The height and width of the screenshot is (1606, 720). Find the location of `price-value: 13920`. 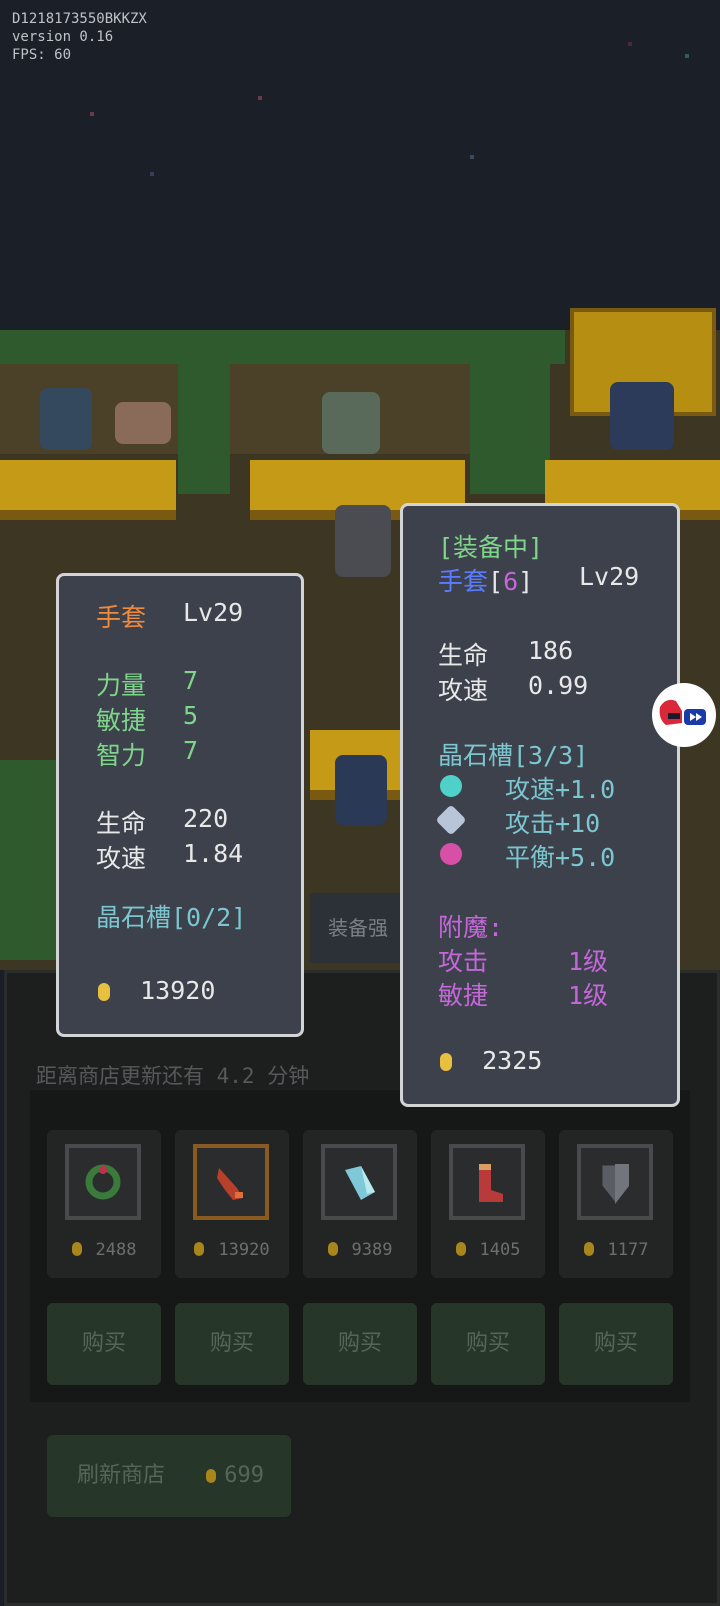

price-value: 13920 is located at coordinates (178, 990).